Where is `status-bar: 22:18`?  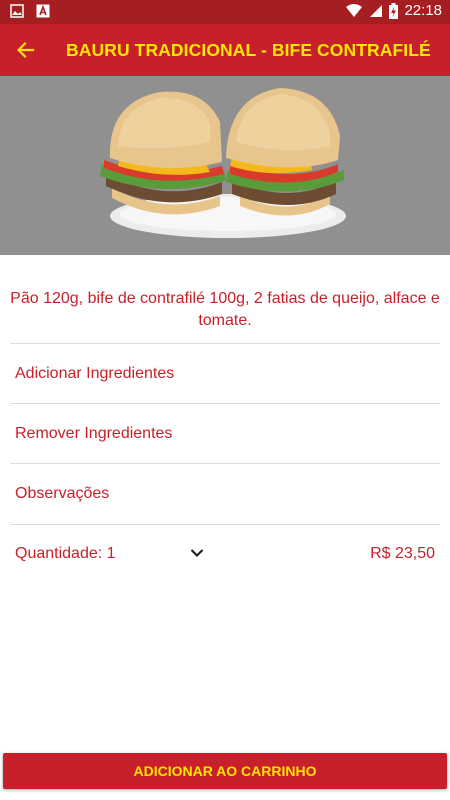
status-bar: 22:18 is located at coordinates (225, 12).